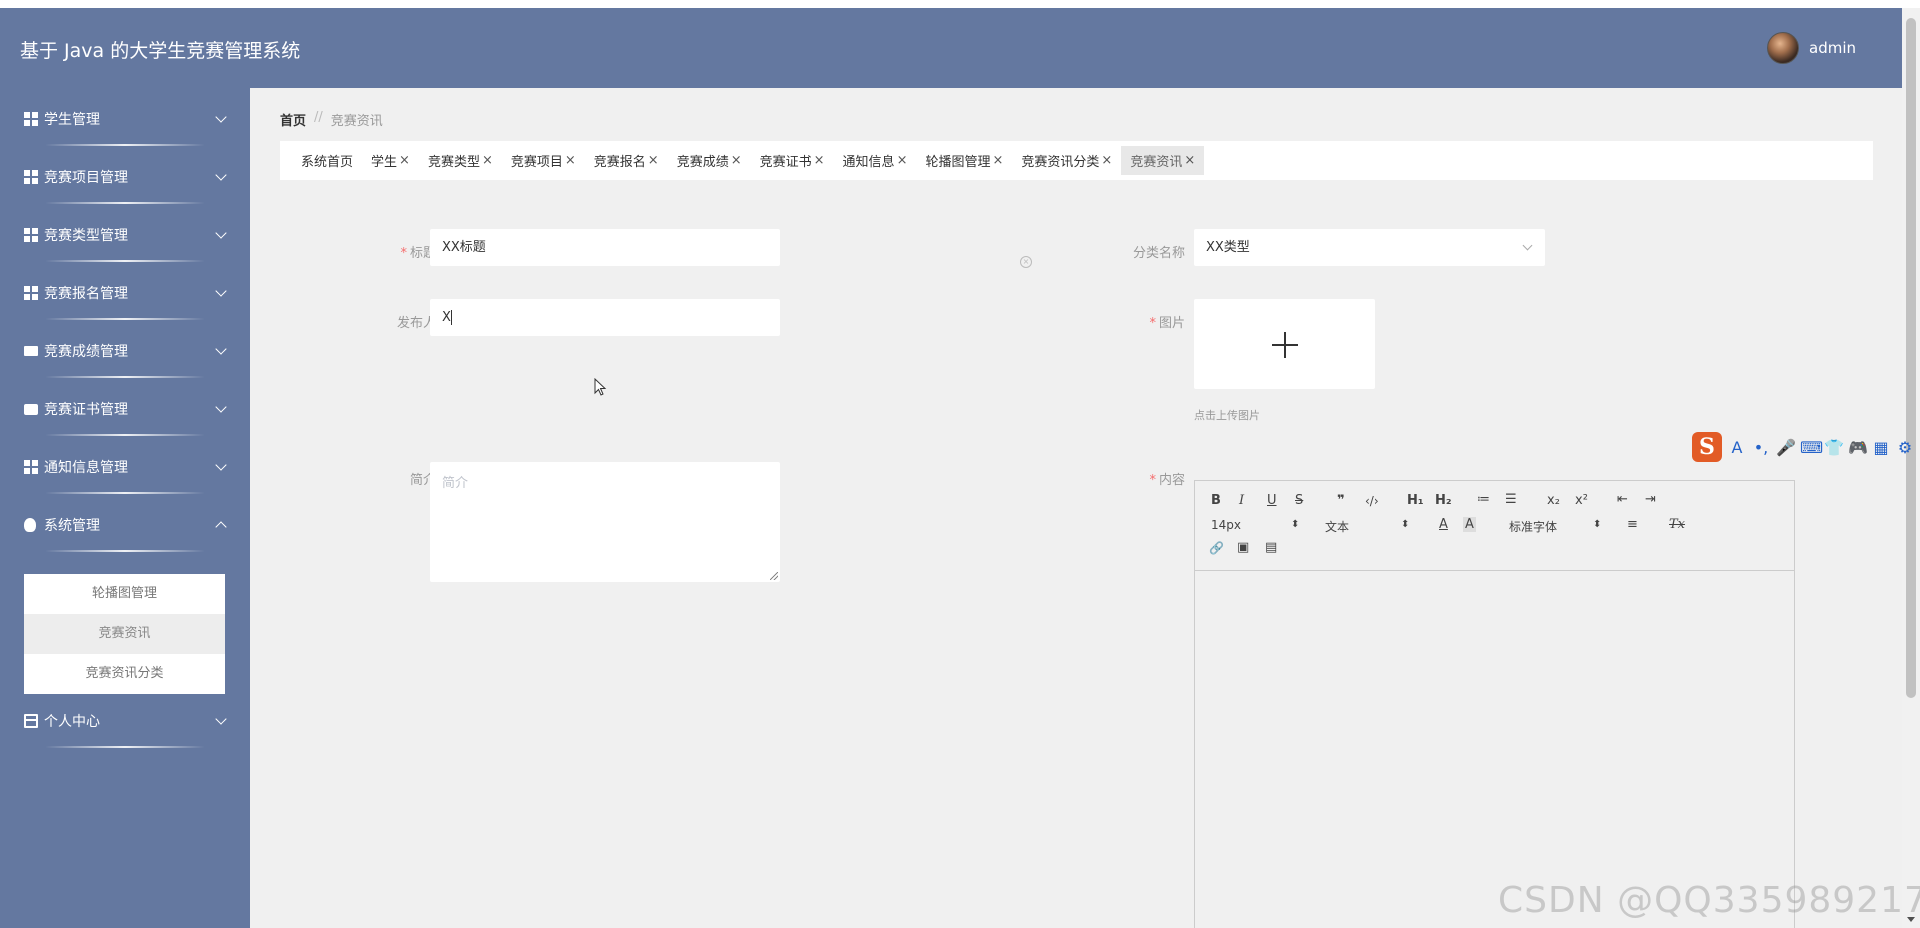  What do you see at coordinates (125, 377) in the screenshot?
I see `menu-divider` at bounding box center [125, 377].